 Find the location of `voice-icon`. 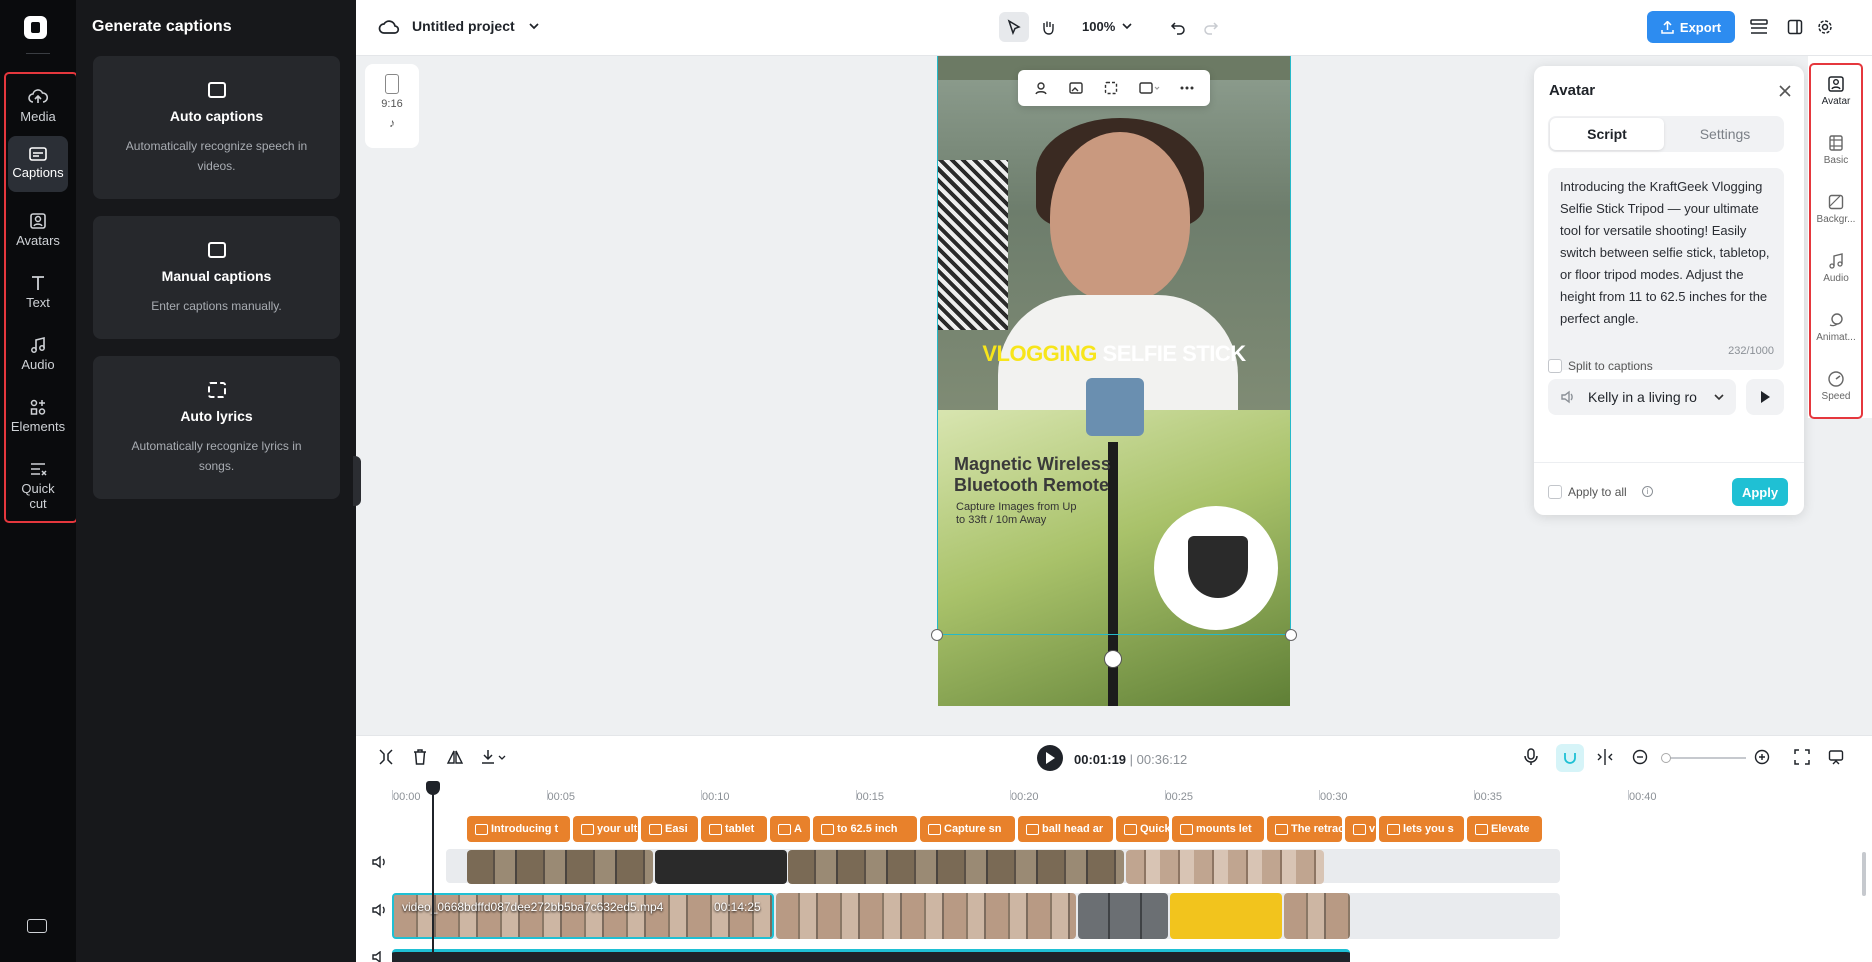

voice-icon is located at coordinates (1567, 397).